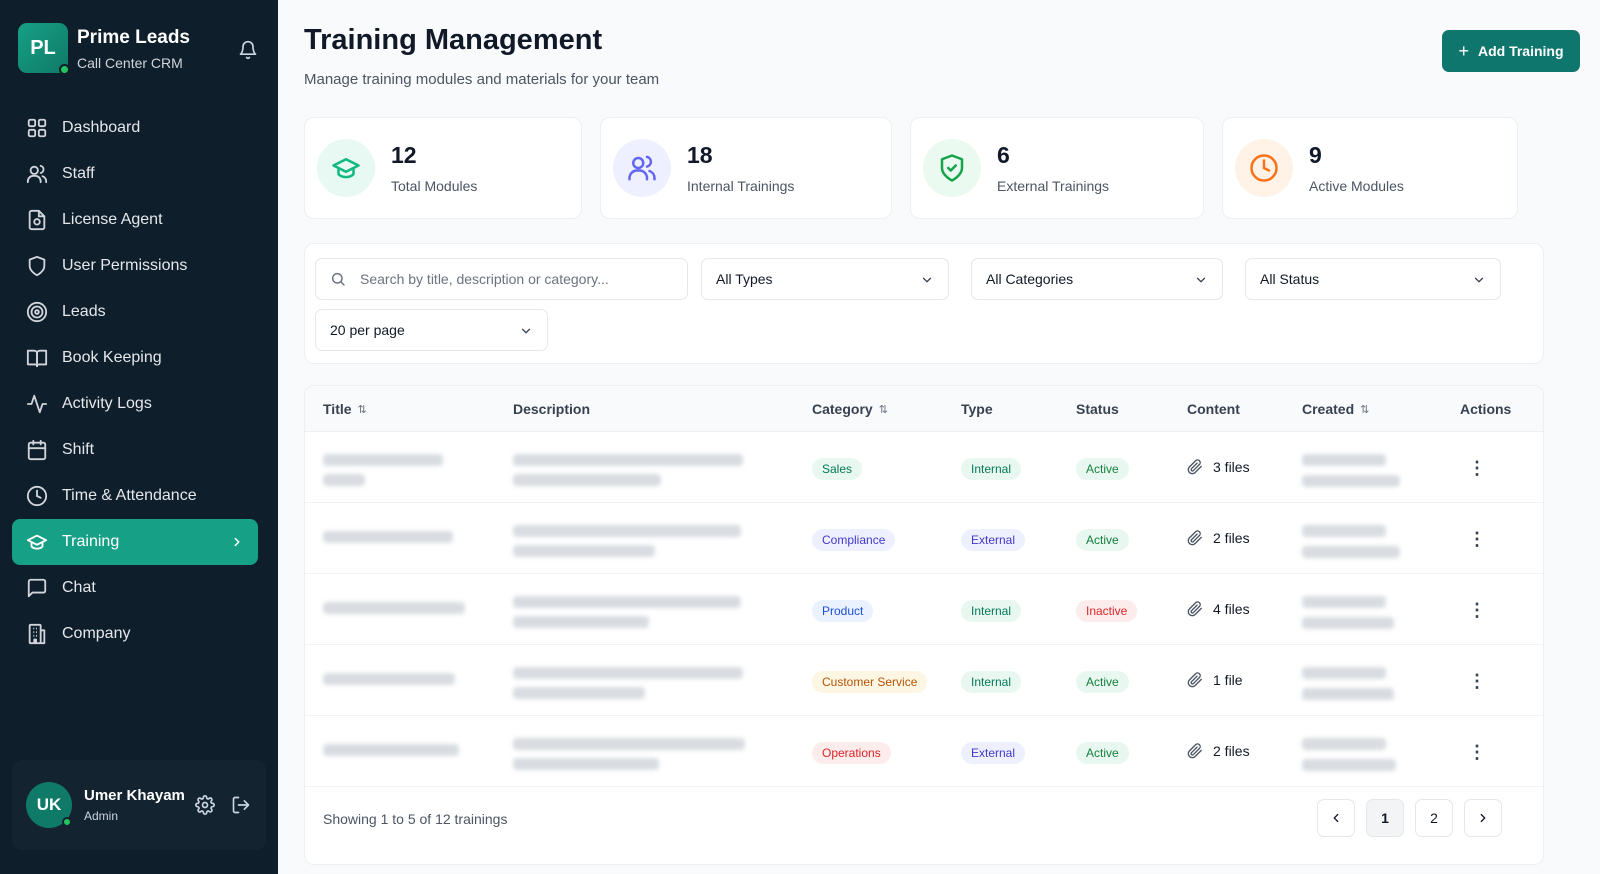  I want to click on chevron-right-icon, so click(237, 542).